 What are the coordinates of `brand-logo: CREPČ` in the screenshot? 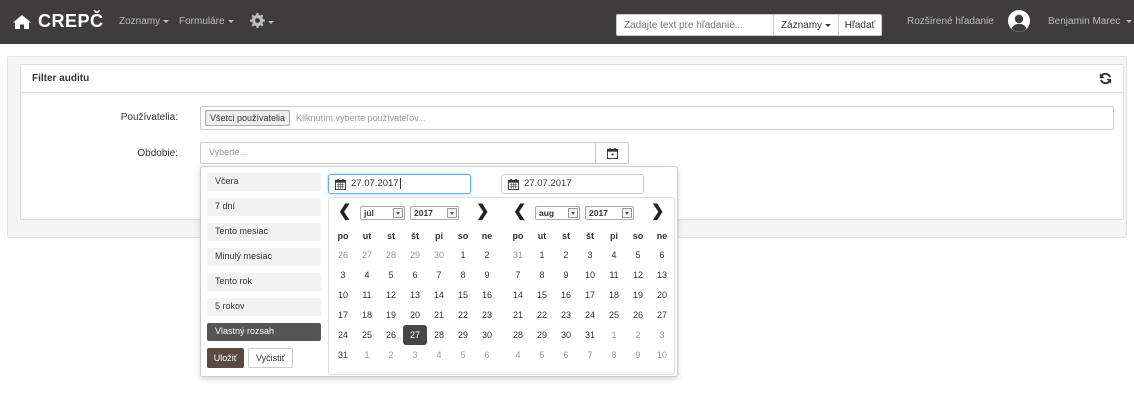 It's located at (58, 21).